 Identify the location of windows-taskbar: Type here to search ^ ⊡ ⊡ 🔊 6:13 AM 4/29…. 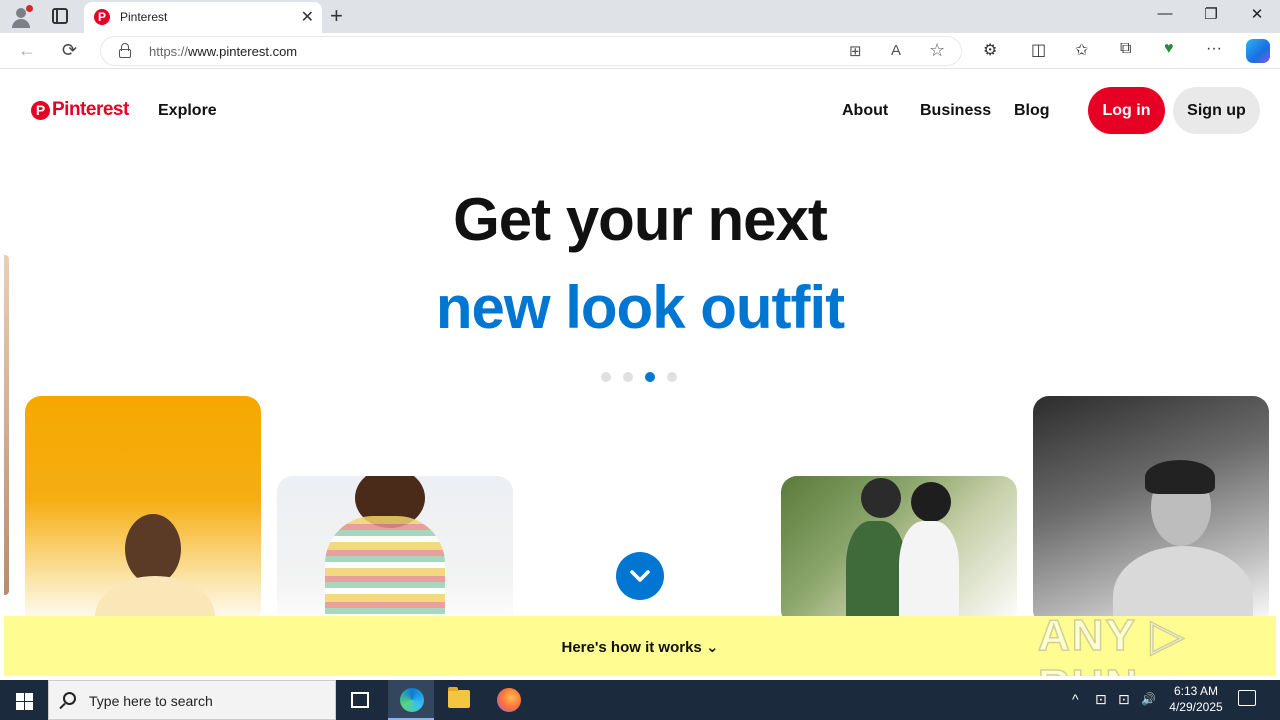
(640, 700).